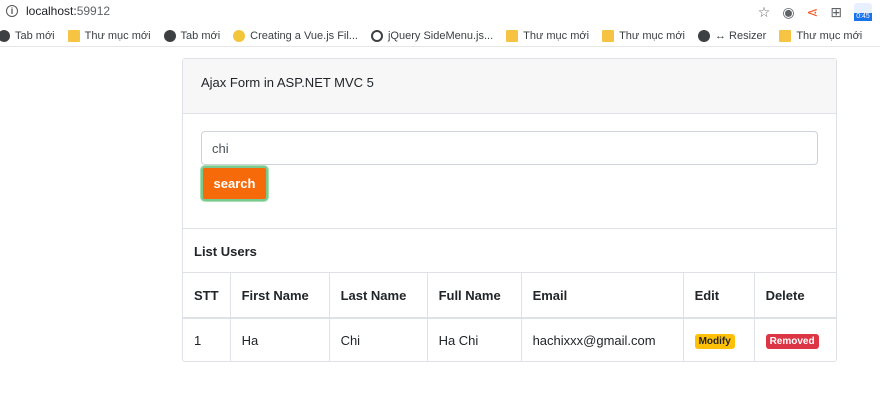 This screenshot has width=880, height=405. Describe the element at coordinates (12, 11) in the screenshot. I see `info-icon: i` at that location.